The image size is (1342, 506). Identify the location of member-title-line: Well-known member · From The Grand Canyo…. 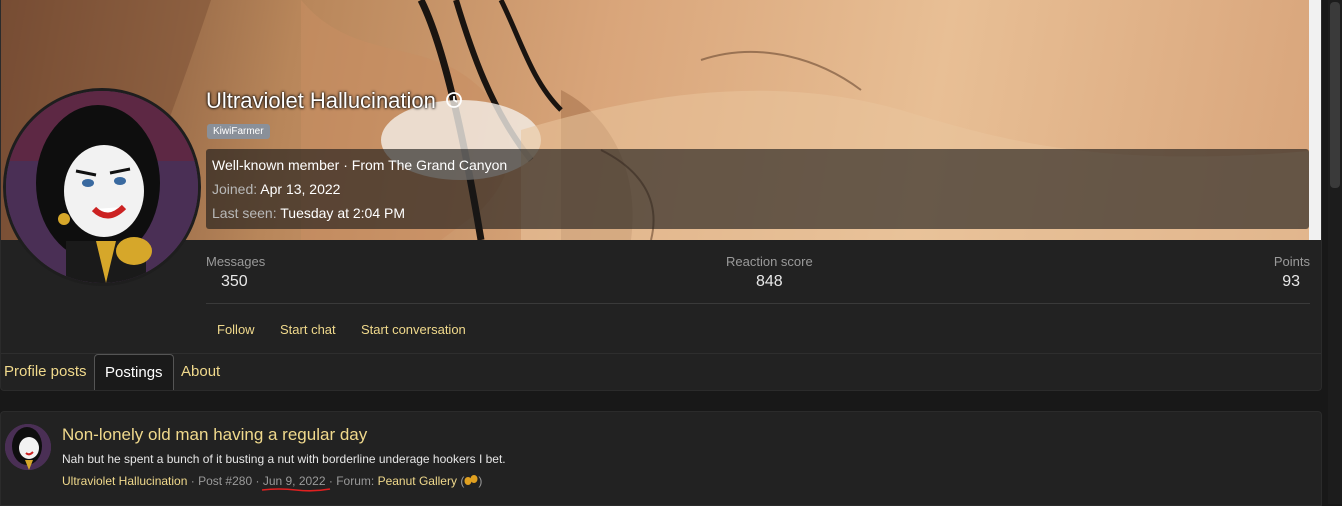
(360, 165).